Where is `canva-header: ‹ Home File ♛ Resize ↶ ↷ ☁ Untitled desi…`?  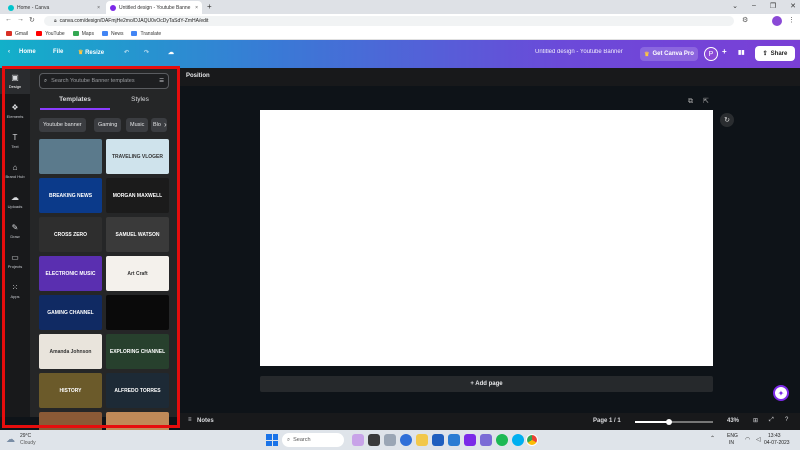 canva-header: ‹ Home File ♛ Resize ↶ ↷ ☁ Untitled desi… is located at coordinates (400, 54).